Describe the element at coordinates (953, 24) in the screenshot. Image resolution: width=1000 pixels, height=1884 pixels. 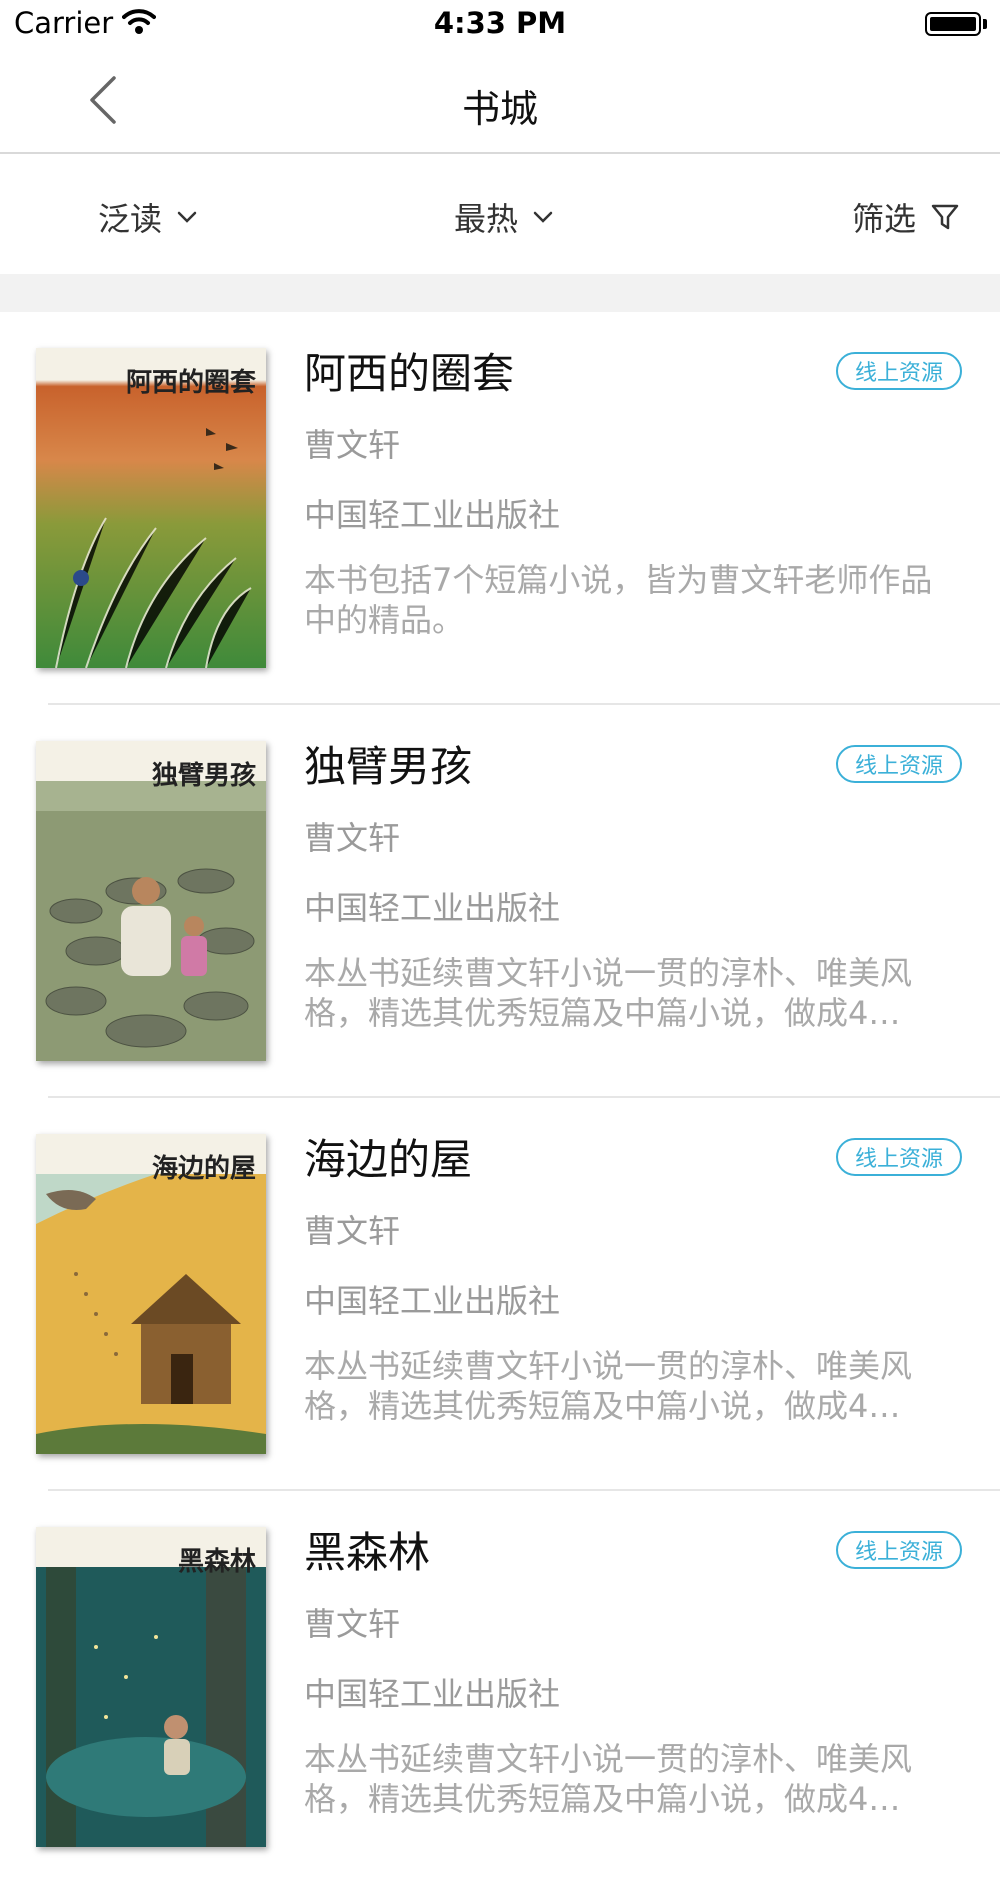
I see `battery-icon` at that location.